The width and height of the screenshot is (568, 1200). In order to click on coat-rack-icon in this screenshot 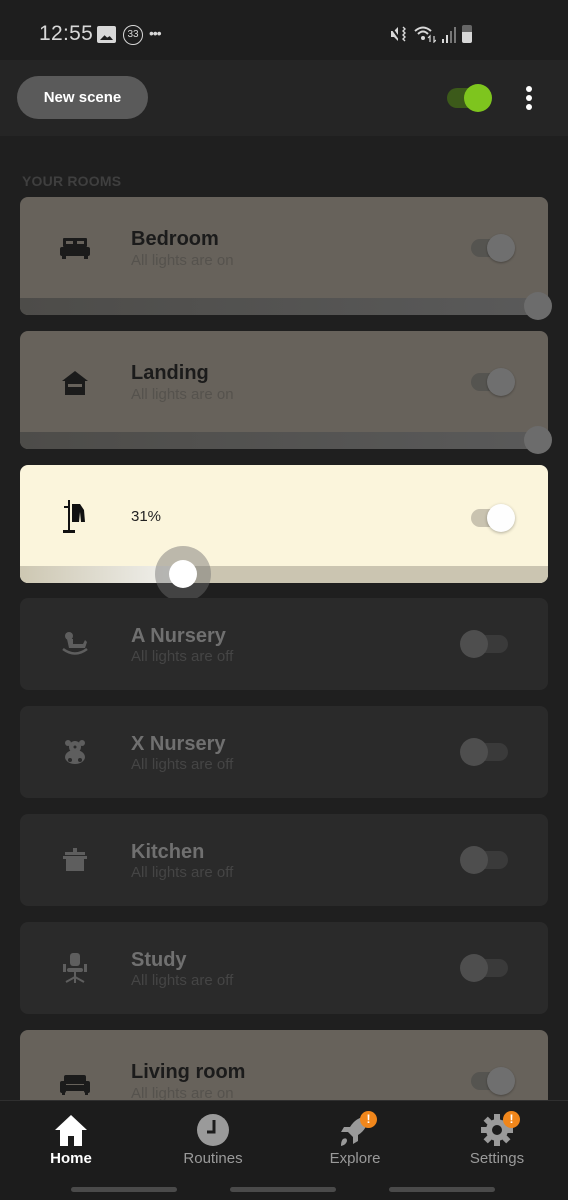, I will do `click(75, 516)`.